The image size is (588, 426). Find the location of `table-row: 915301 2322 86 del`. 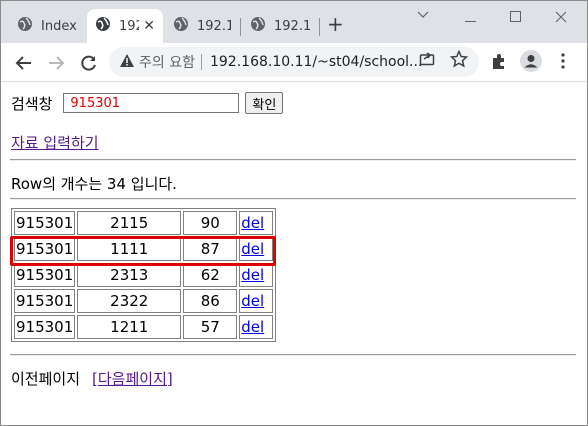

table-row: 915301 2322 86 del is located at coordinates (144, 301).